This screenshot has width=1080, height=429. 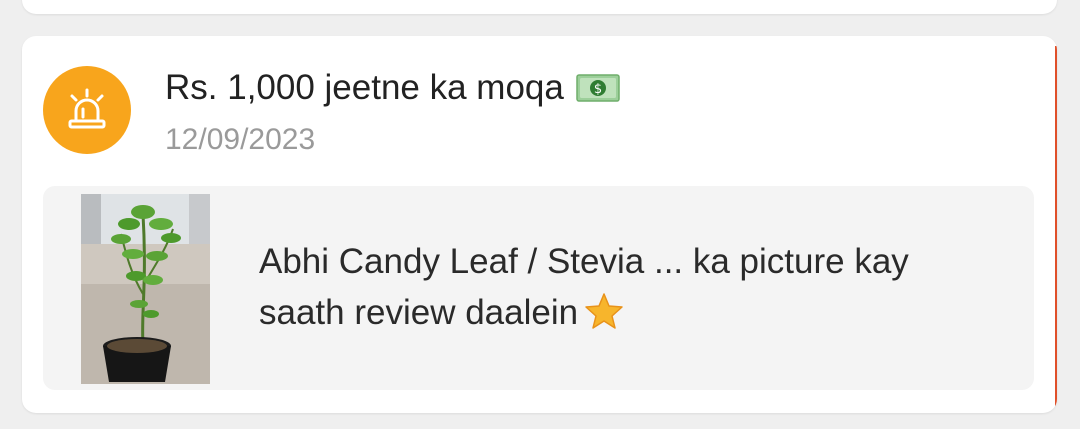 I want to click on alert-siren-icon, so click(x=87, y=110).